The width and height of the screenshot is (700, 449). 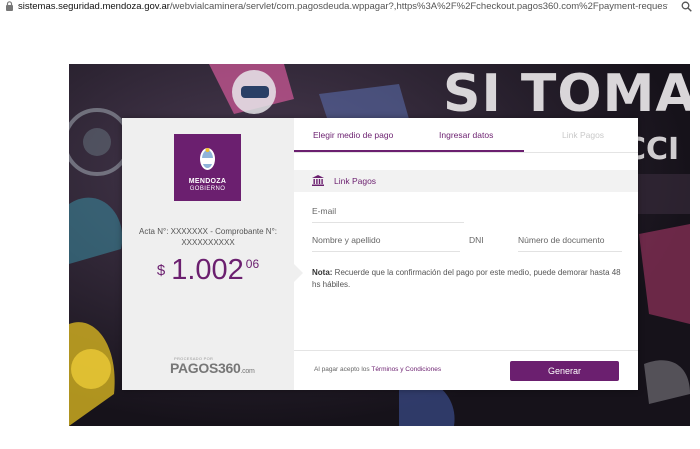 What do you see at coordinates (353, 135) in the screenshot?
I see `tab-elegir-medio: Elegir medio de pago` at bounding box center [353, 135].